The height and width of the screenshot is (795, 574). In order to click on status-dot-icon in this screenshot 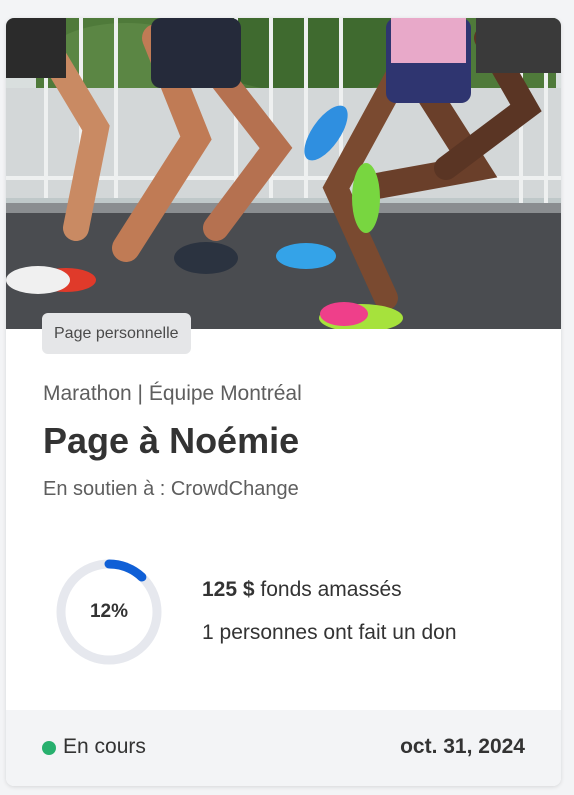, I will do `click(49, 748)`.